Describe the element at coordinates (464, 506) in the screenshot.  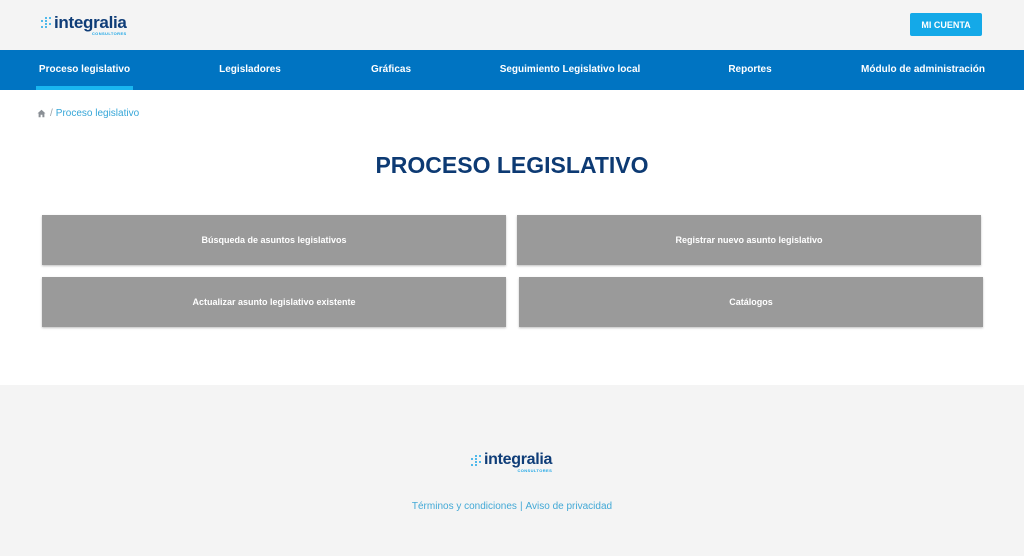
I see `terms-link: Términos y condiciones` at that location.